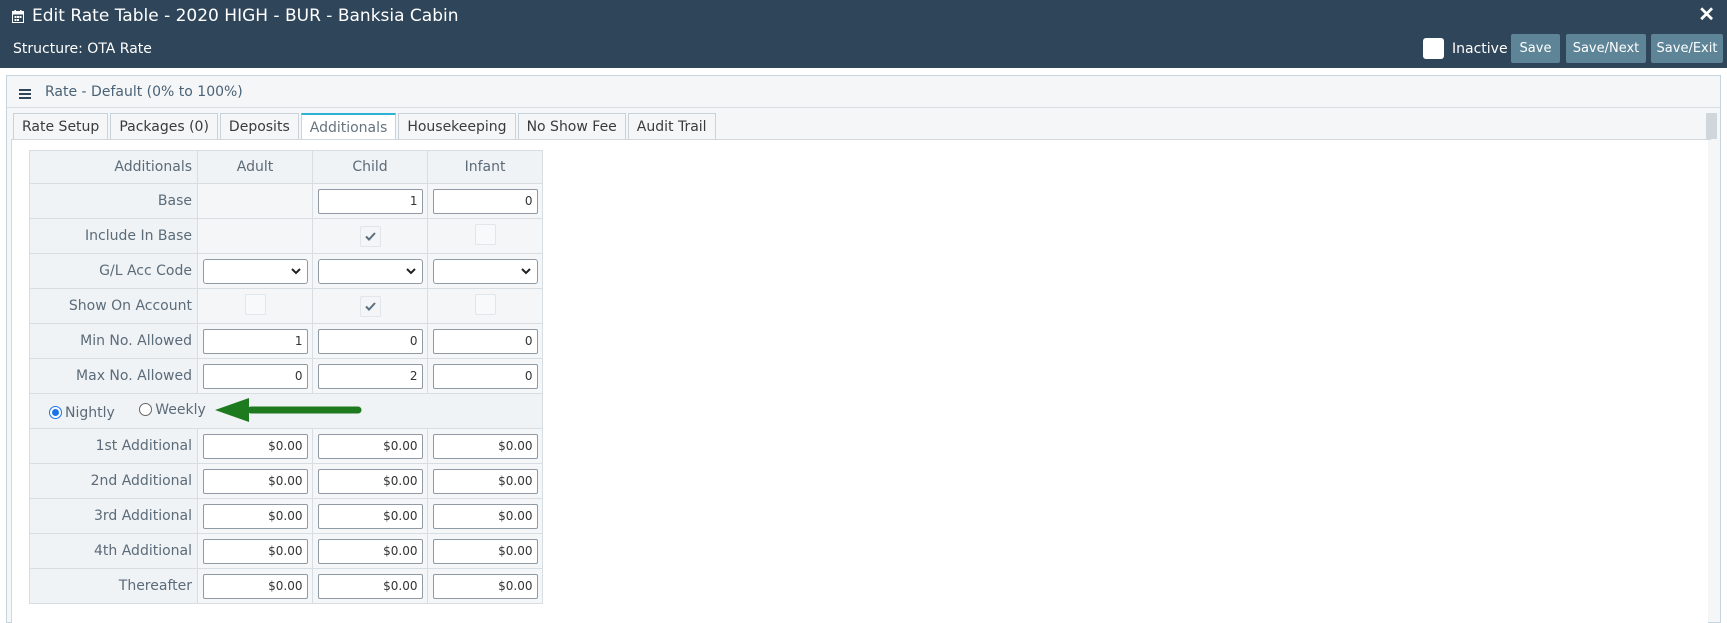 The image size is (1727, 623). What do you see at coordinates (1606, 48) in the screenshot?
I see `save-next-button: Save/Next` at bounding box center [1606, 48].